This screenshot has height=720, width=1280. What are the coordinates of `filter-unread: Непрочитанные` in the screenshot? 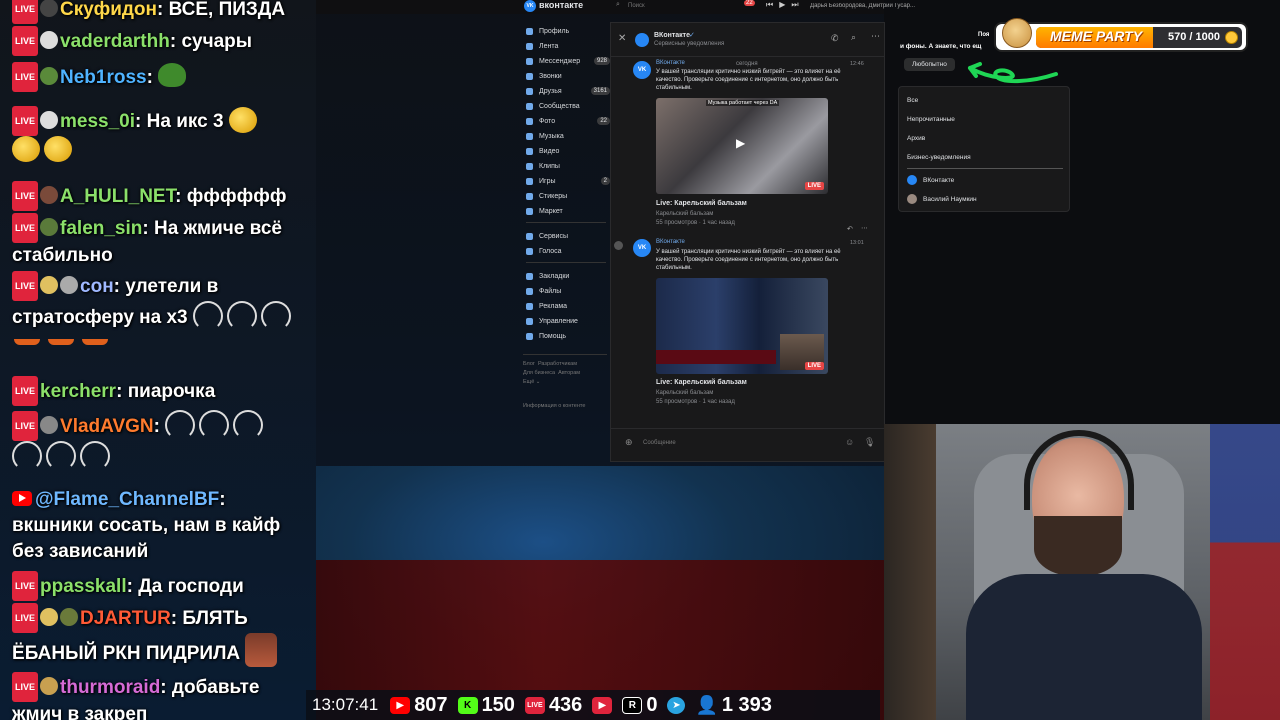 It's located at (931, 119).